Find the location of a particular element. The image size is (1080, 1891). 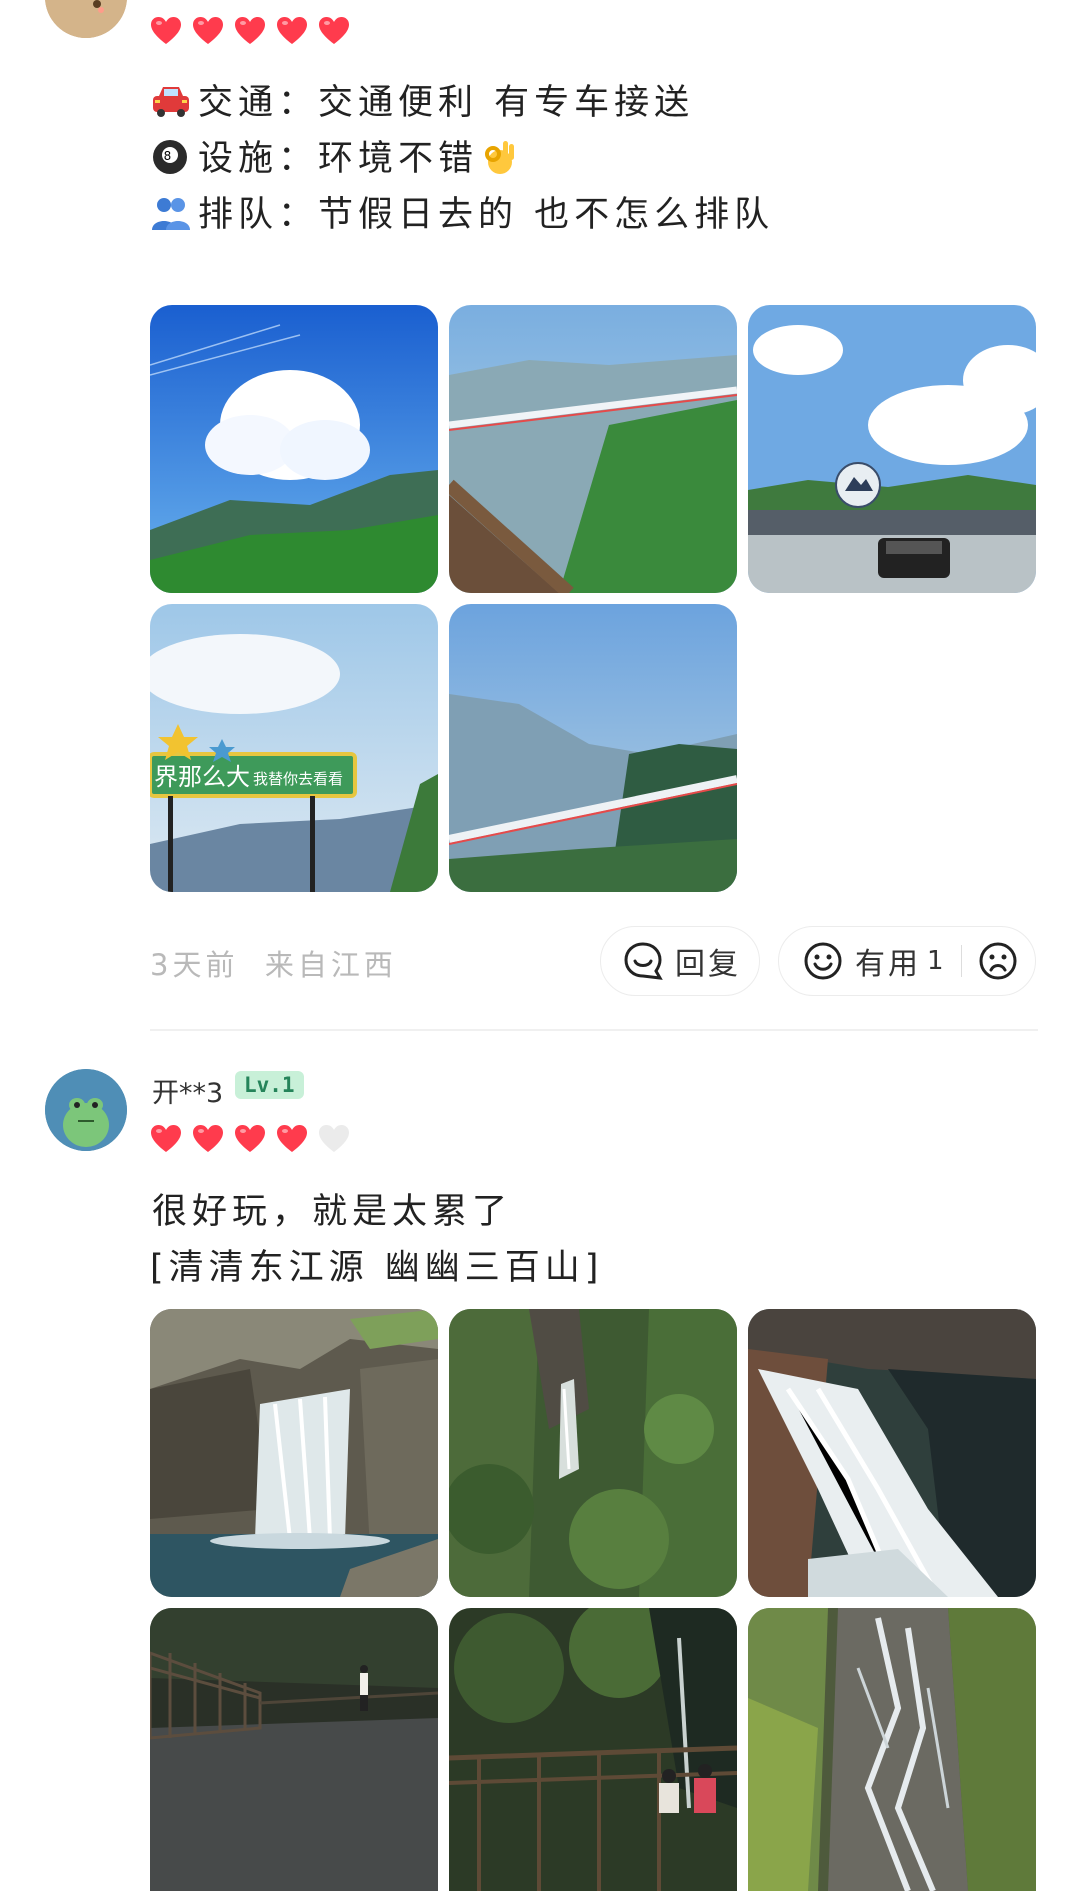

car-icon is located at coordinates (171, 102).